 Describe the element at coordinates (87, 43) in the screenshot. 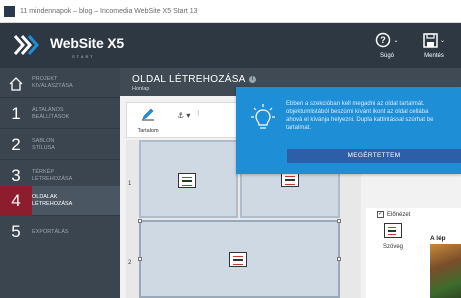

I see `brand-name: WebSite X5` at that location.